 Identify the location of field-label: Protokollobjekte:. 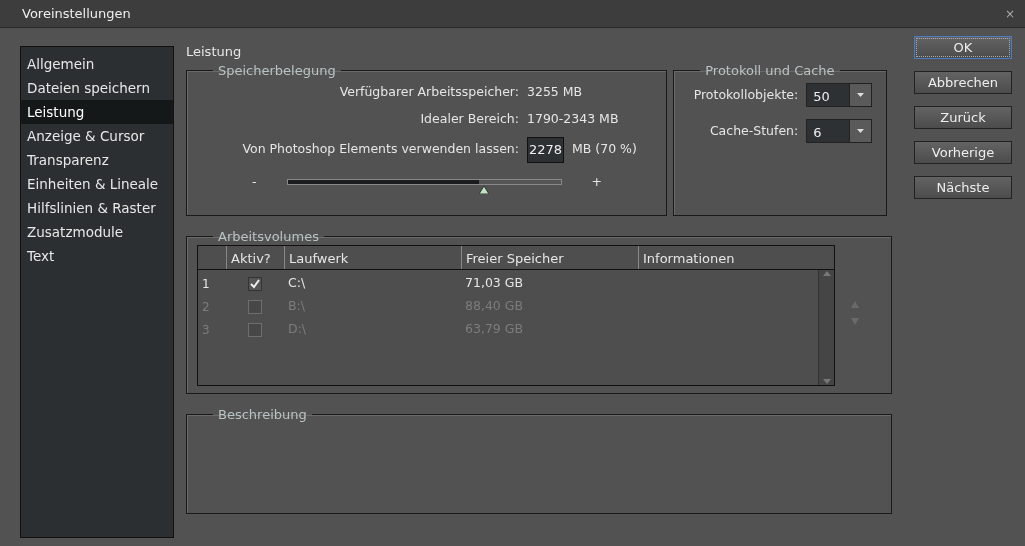
(745, 94).